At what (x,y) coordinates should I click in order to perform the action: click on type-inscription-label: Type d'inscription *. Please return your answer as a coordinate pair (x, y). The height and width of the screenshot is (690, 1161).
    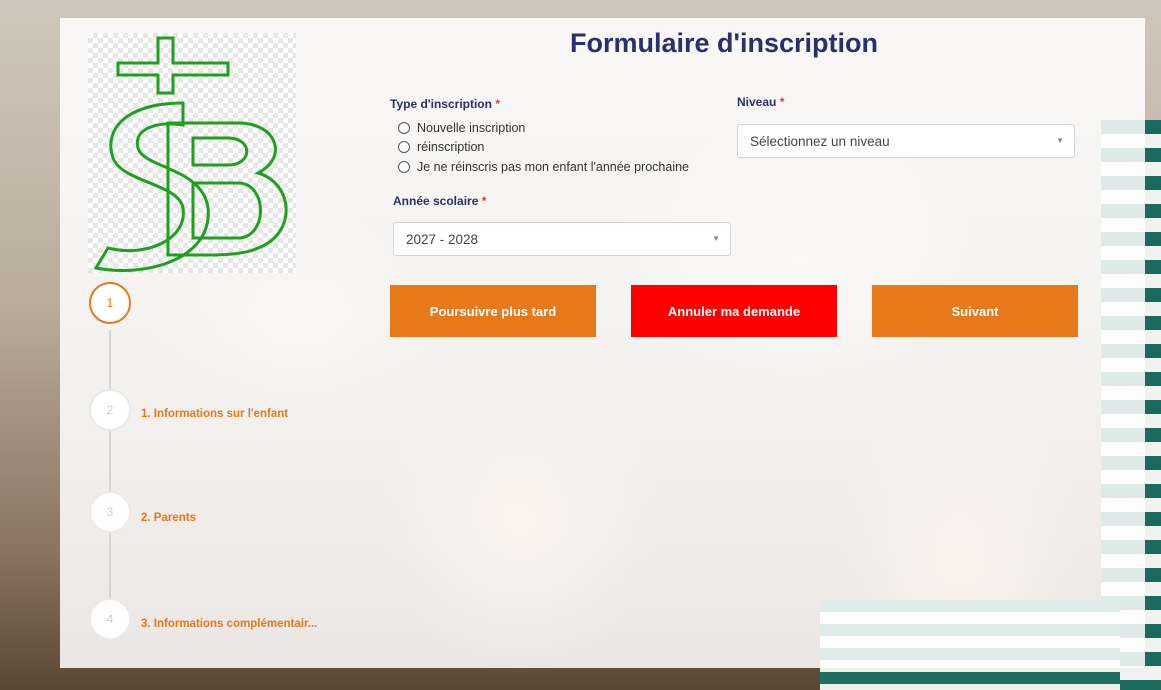
    Looking at the image, I should click on (445, 104).